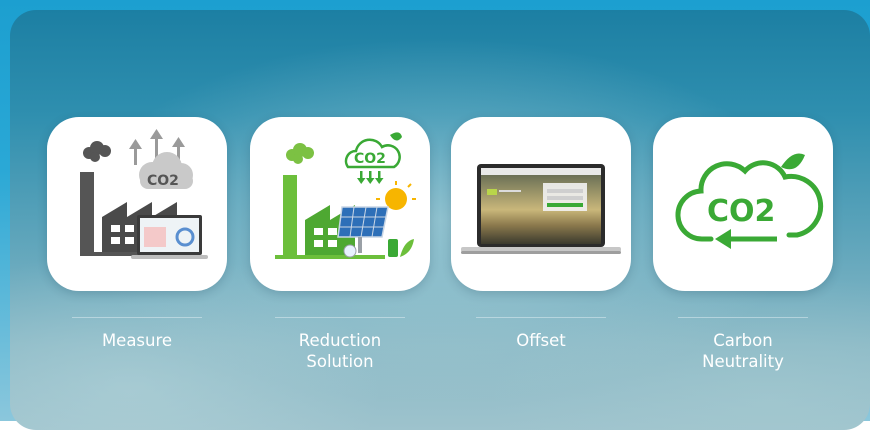 The height and width of the screenshot is (430, 870). I want to click on measure-label: Measure, so click(137, 340).